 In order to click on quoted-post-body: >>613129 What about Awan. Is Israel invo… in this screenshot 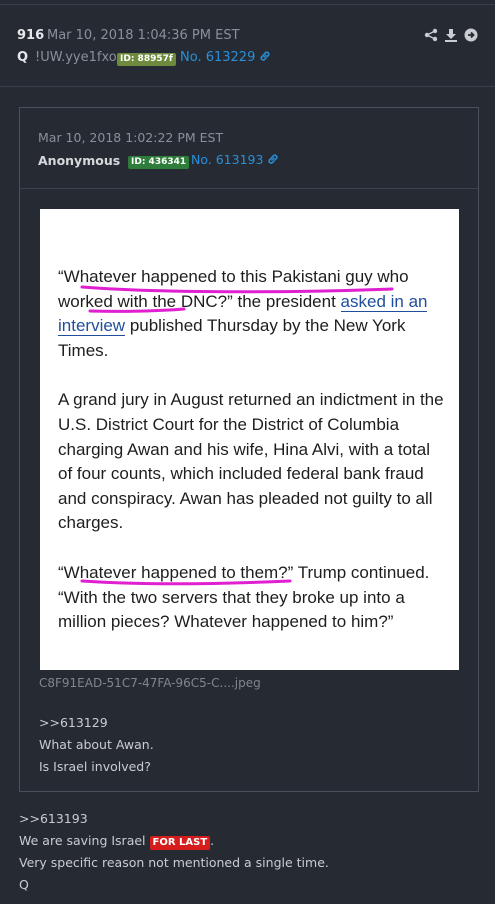, I will do `click(96, 745)`.